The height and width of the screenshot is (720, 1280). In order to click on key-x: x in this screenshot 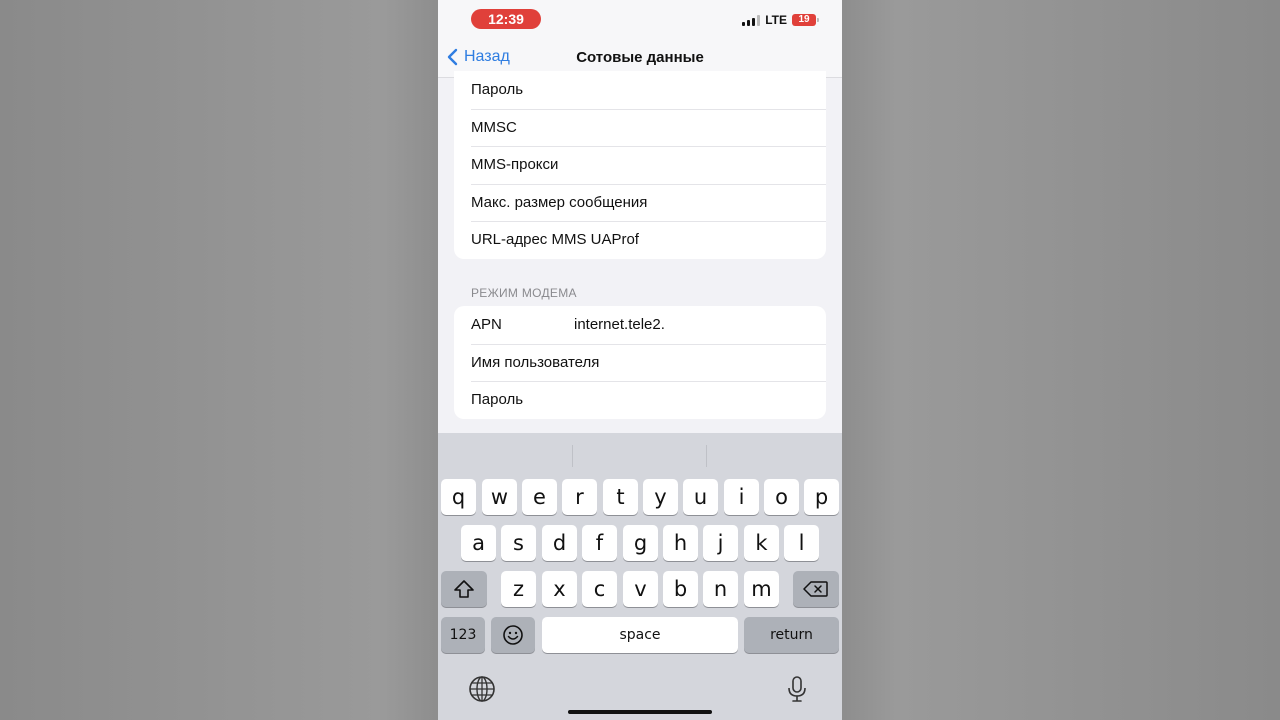, I will do `click(559, 589)`.